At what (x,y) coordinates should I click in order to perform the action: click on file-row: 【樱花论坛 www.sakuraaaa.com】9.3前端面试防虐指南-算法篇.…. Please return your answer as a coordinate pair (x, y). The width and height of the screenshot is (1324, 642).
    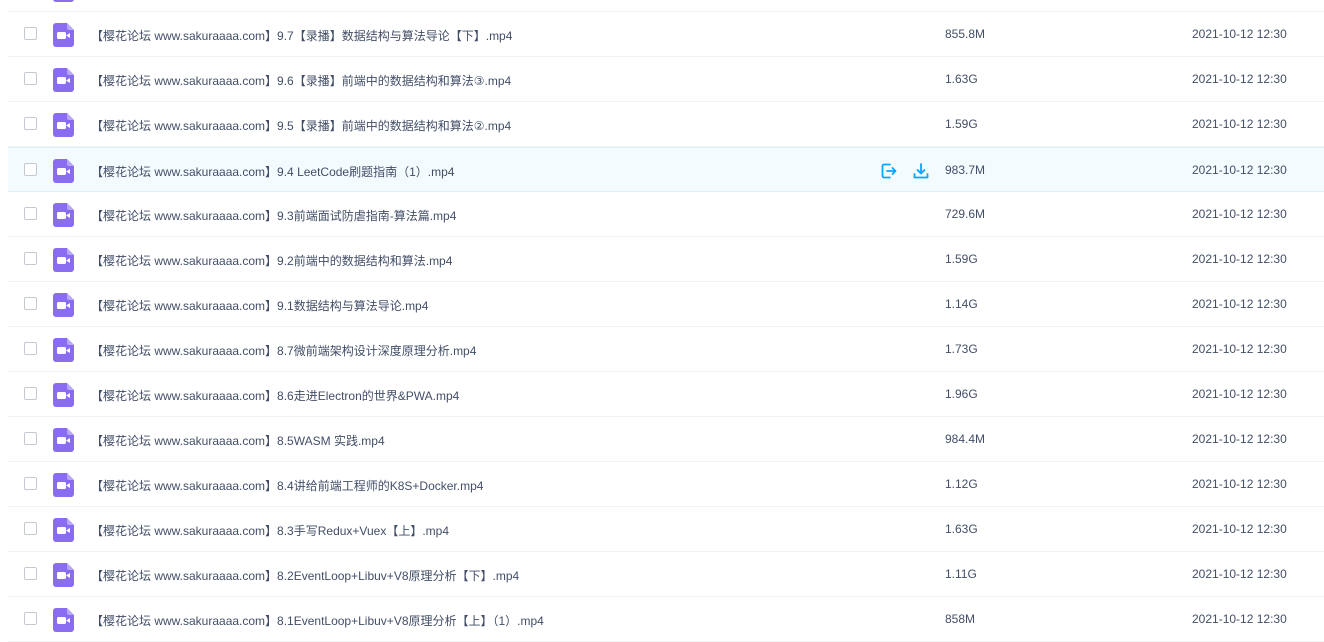
    Looking at the image, I should click on (666, 214).